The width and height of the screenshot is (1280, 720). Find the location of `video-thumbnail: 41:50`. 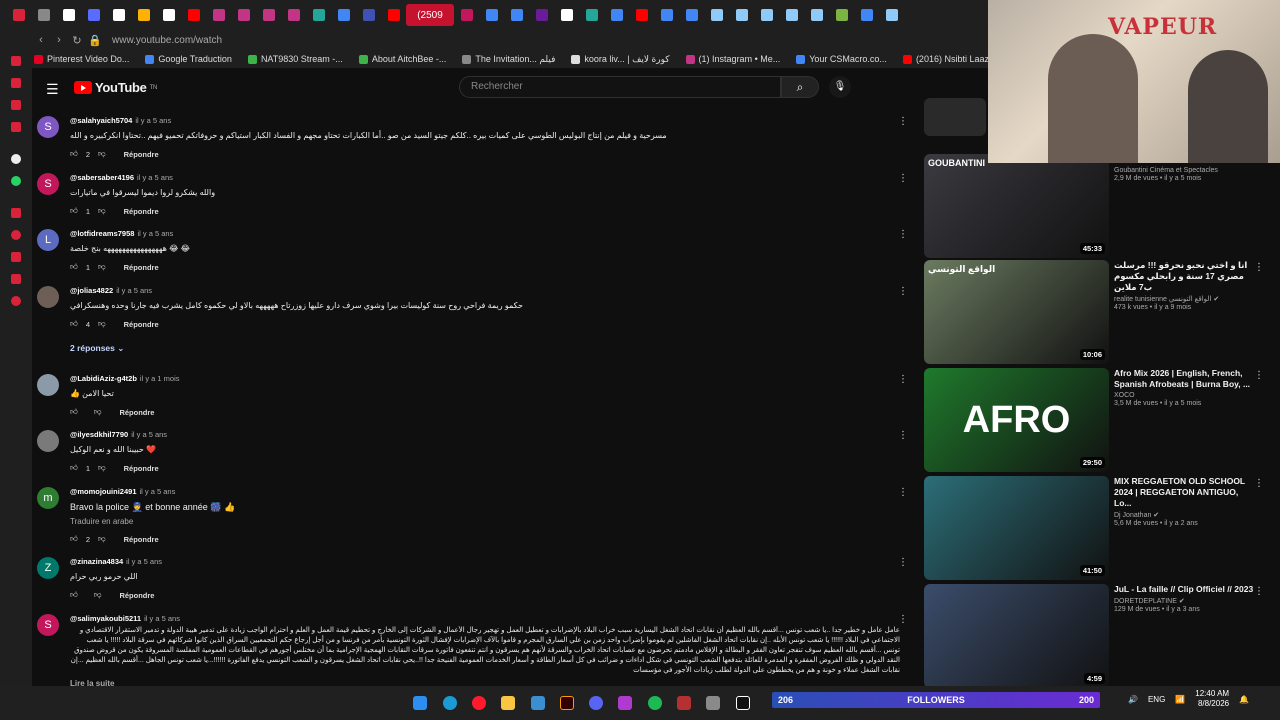

video-thumbnail: 41:50 is located at coordinates (1016, 528).